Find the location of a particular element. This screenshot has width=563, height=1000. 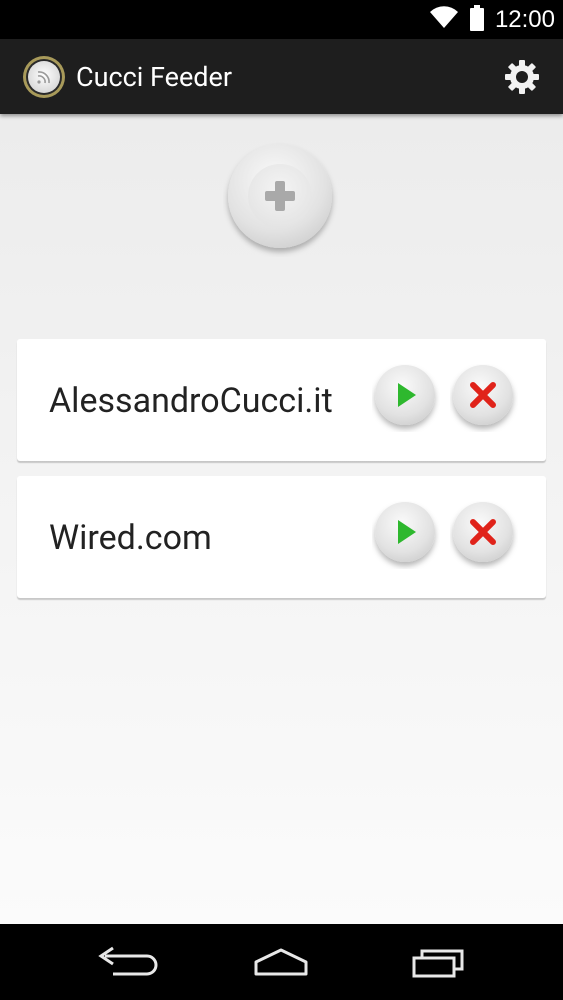

battery-icon is located at coordinates (477, 19).